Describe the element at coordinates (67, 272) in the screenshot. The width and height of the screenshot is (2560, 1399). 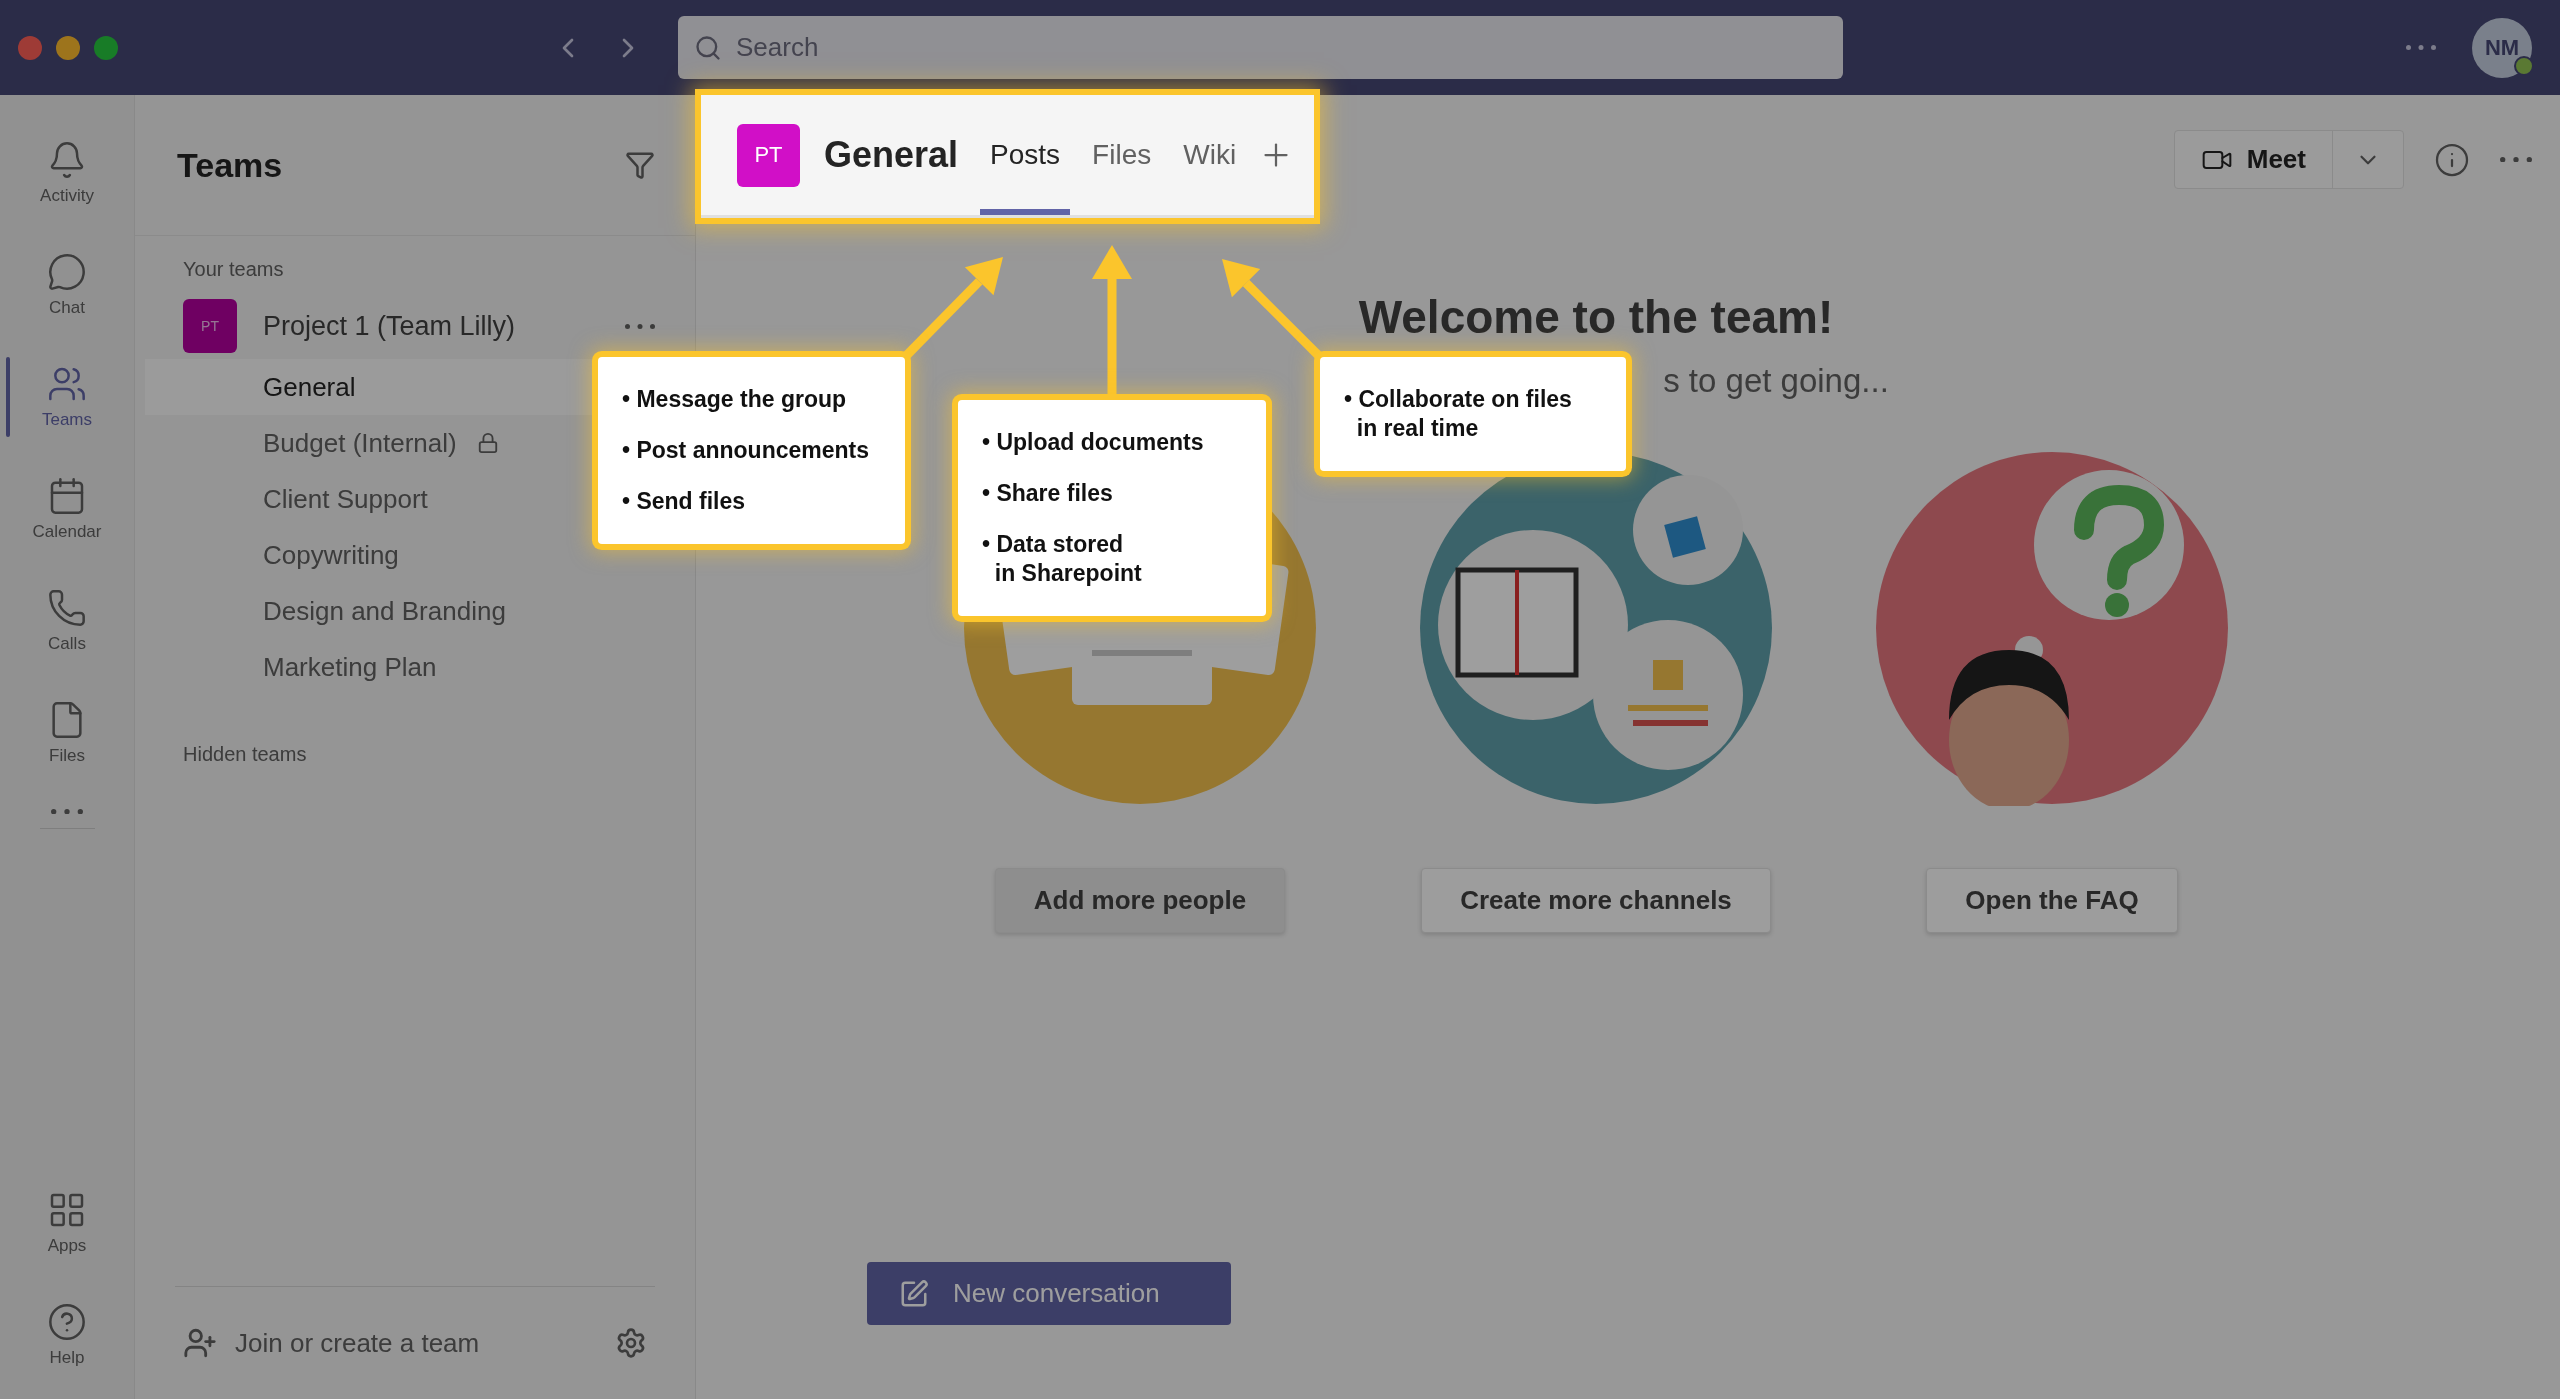
I see `chat-bubble-icon` at that location.